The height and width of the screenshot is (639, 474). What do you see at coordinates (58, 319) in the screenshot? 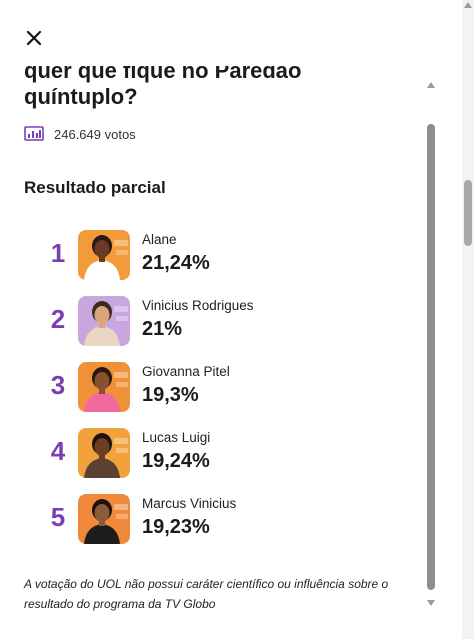
I see `rank-number: 2` at bounding box center [58, 319].